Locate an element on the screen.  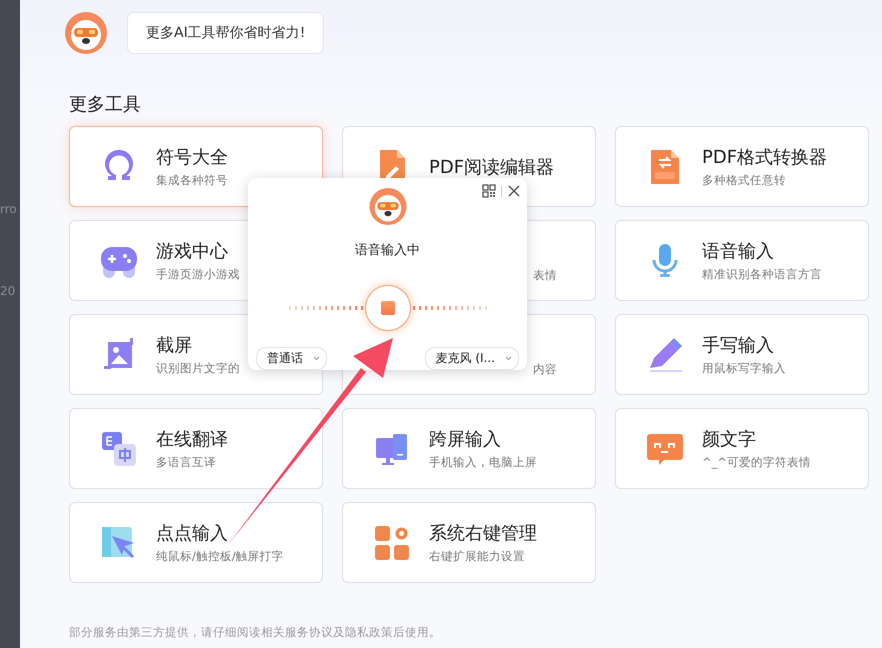
tool-title: PDF阅读编辑器 is located at coordinates (491, 167).